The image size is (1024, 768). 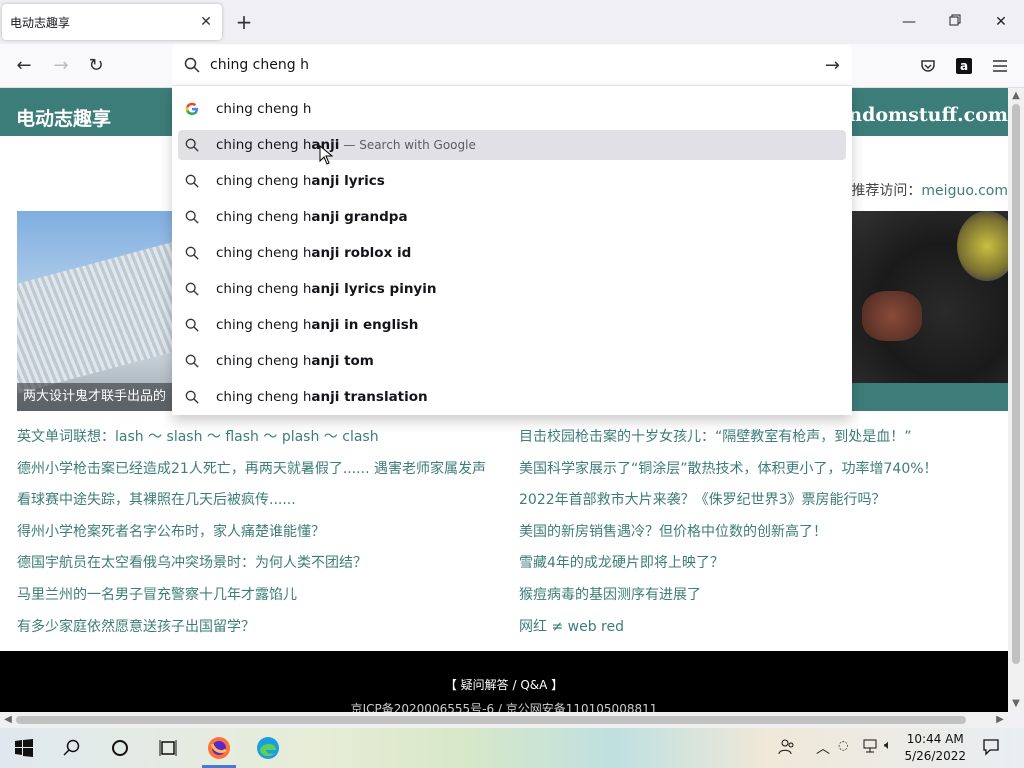 What do you see at coordinates (832, 65) in the screenshot?
I see `go-arrow-icon: →` at bounding box center [832, 65].